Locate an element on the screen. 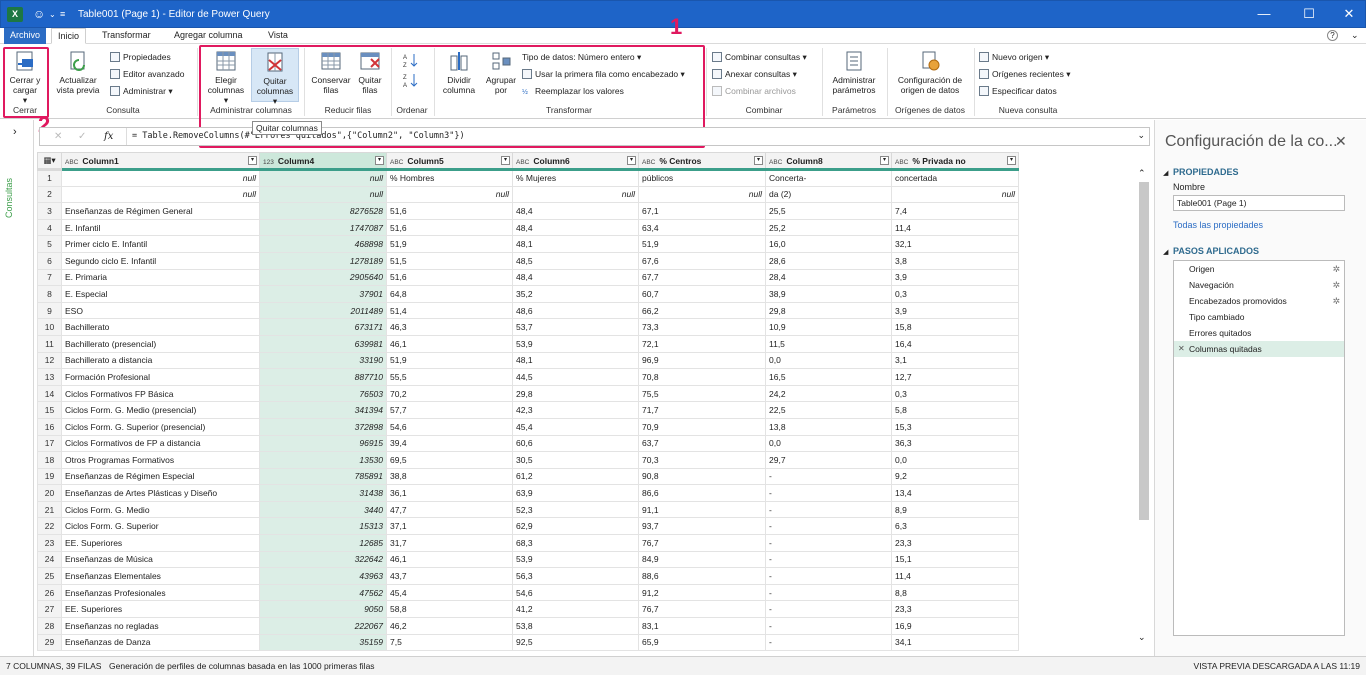 Image resolution: width=1366 pixels, height=675 pixels. table-cell: 46,2 is located at coordinates (449, 626).